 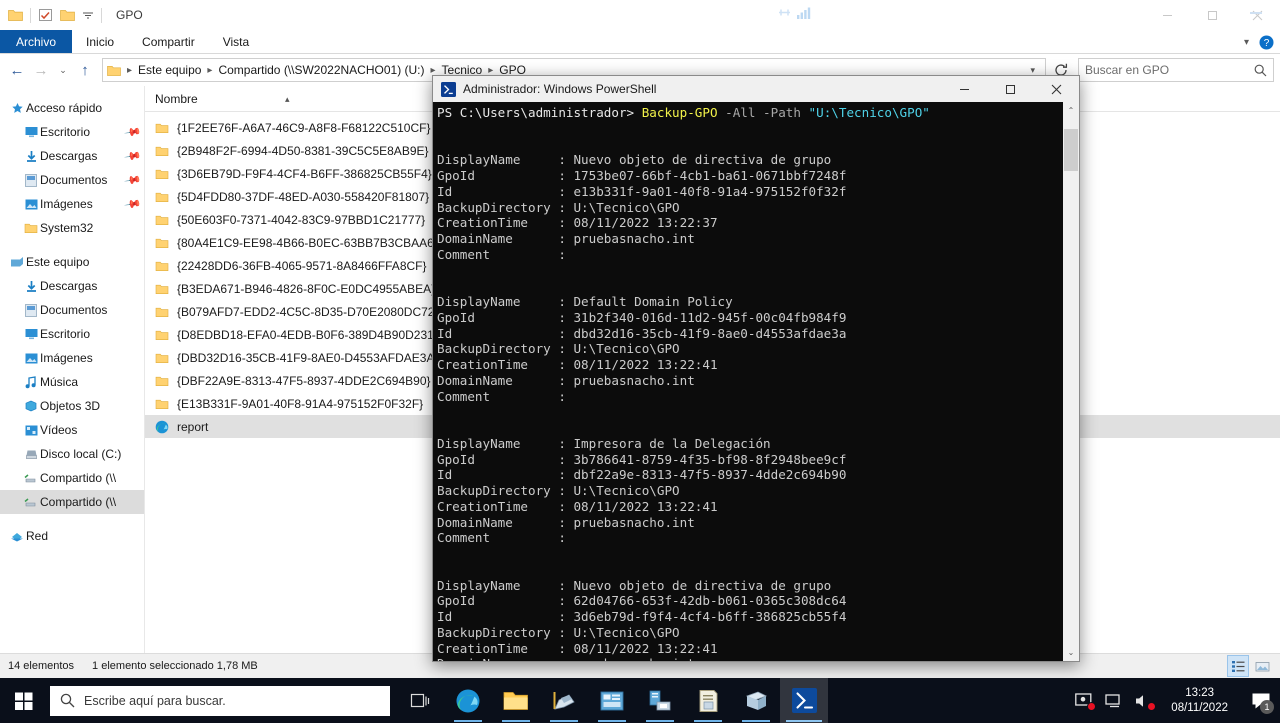 I want to click on remote-desktop-icon, so click(x=1086, y=701).